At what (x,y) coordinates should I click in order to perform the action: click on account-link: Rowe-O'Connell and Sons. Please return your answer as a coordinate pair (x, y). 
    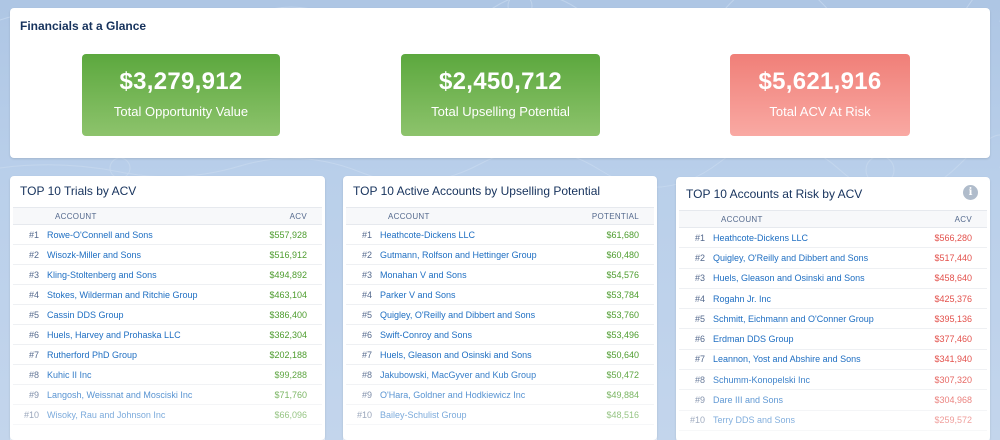
    Looking at the image, I should click on (158, 235).